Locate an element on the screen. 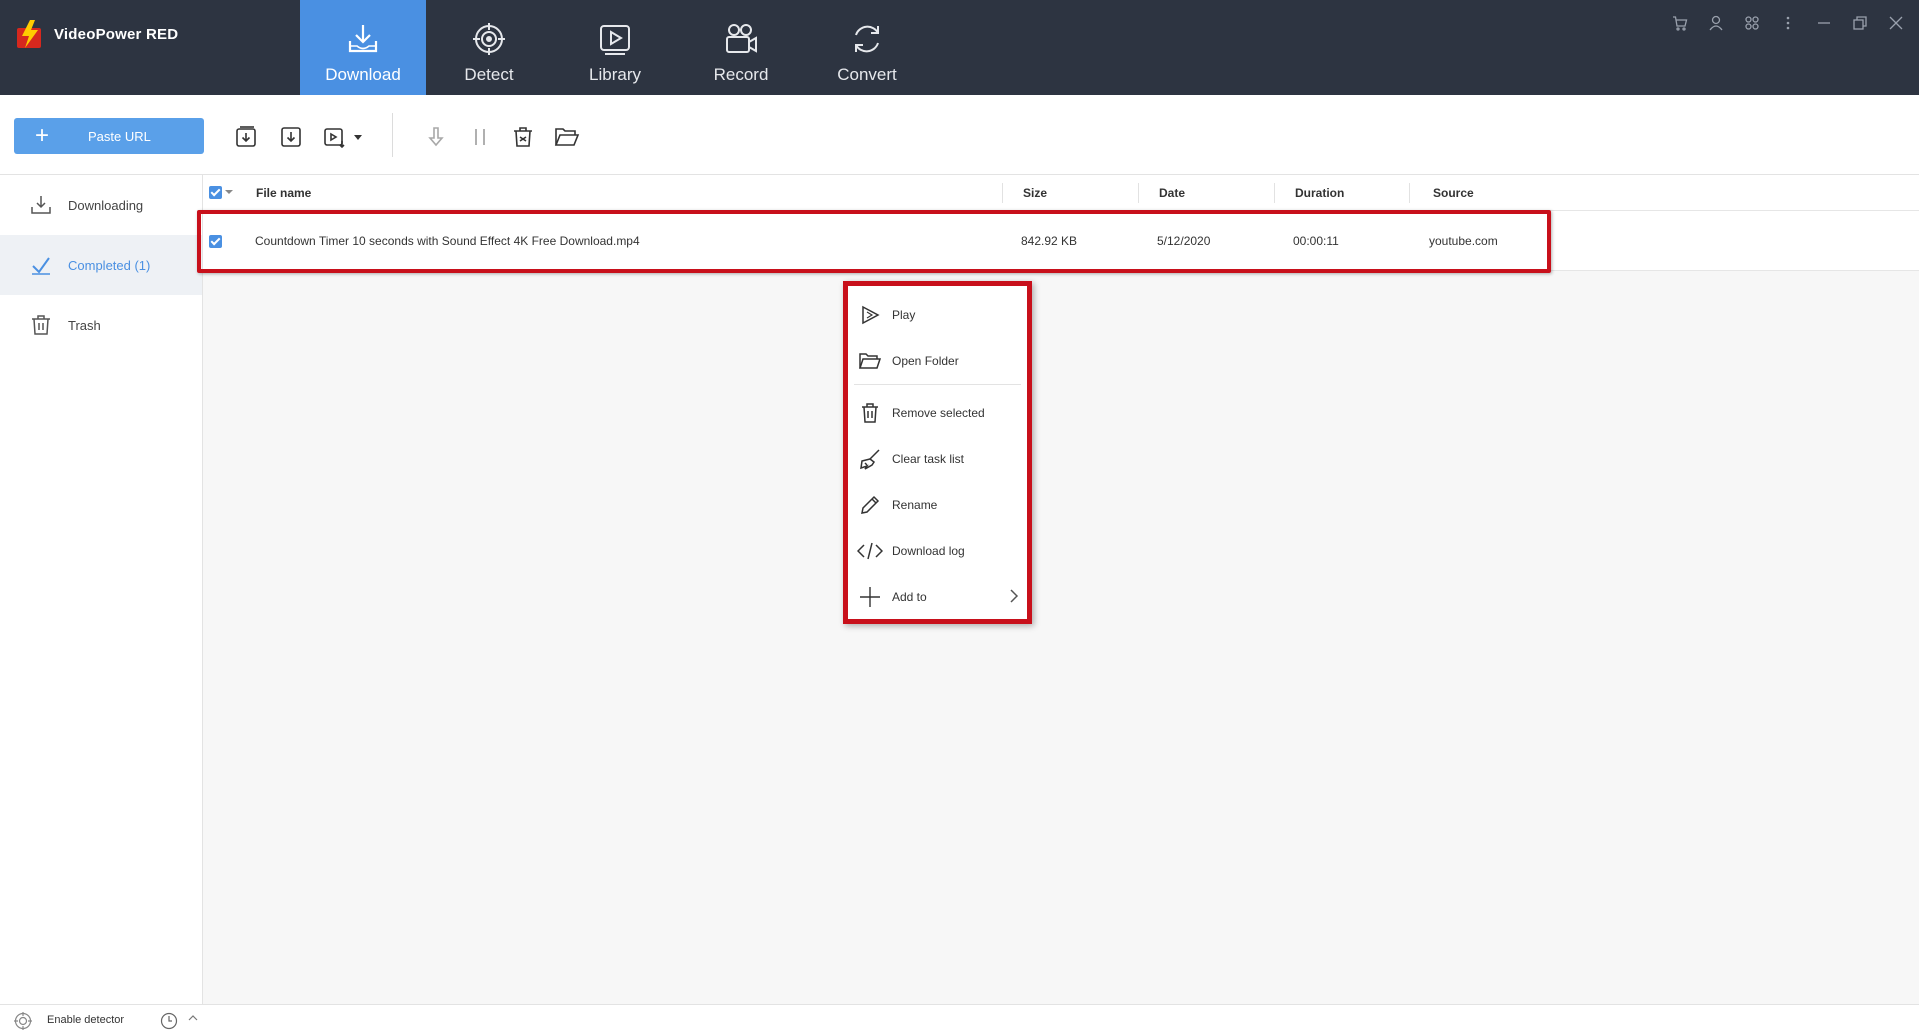 This screenshot has height=1034, width=1919. menu-divider is located at coordinates (937, 384).